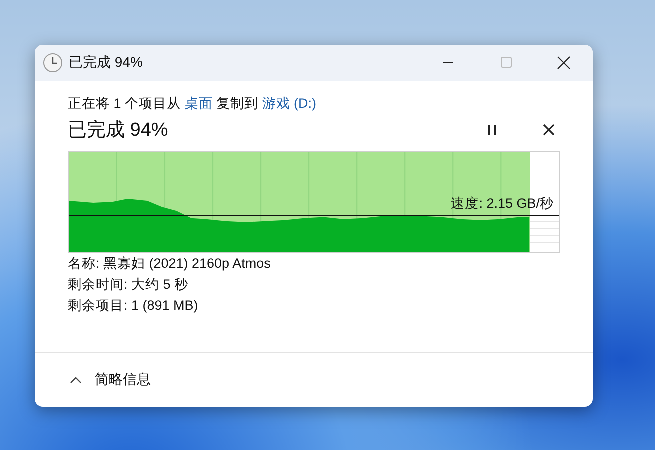  What do you see at coordinates (76, 380) in the screenshot?
I see `caret-icon` at bounding box center [76, 380].